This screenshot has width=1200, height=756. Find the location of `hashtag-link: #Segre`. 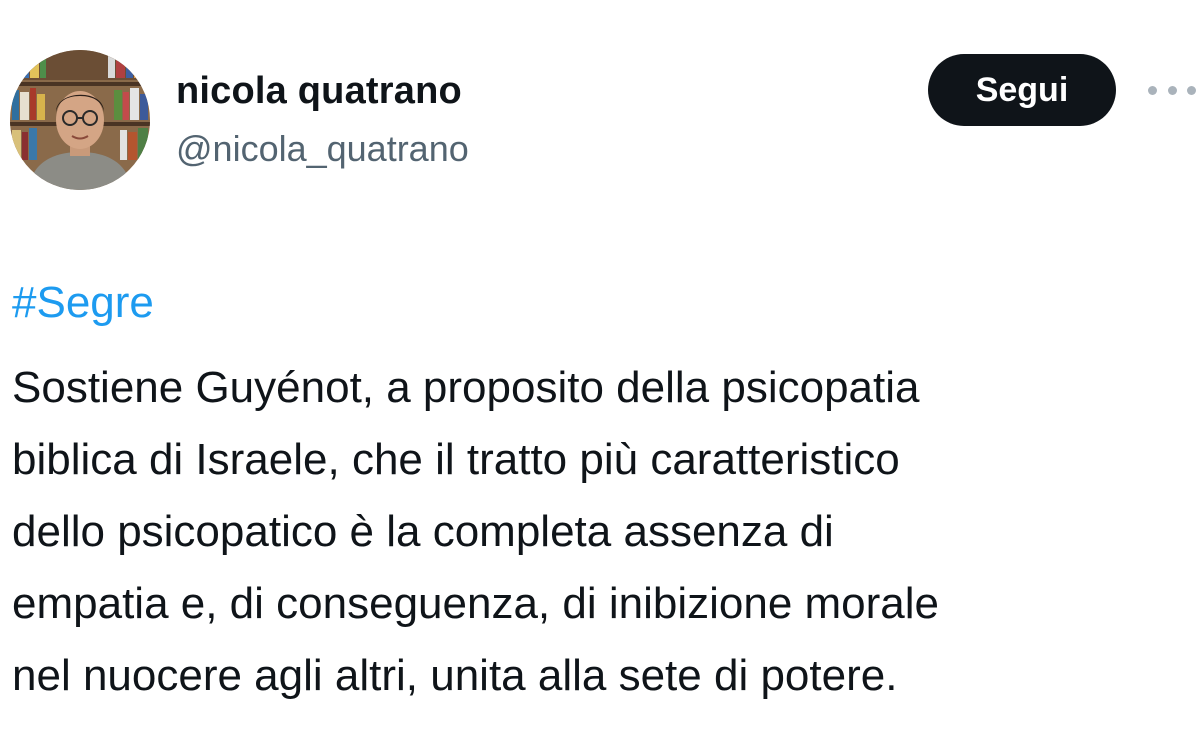

hashtag-link: #Segre is located at coordinates (83, 303).